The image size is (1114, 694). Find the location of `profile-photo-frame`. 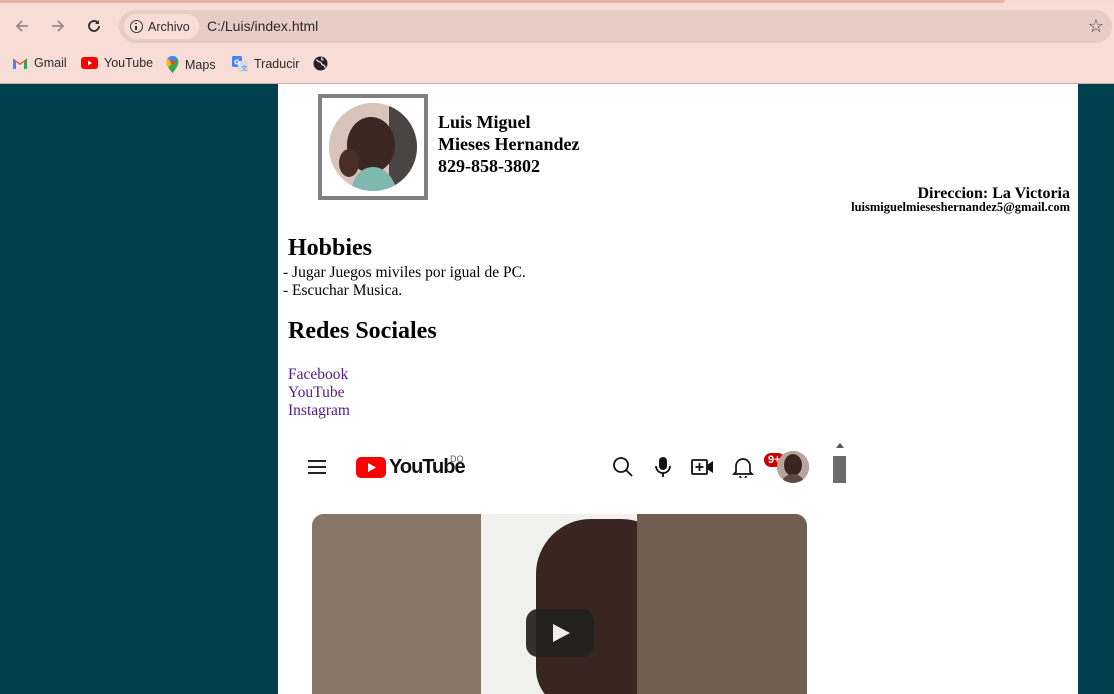

profile-photo-frame is located at coordinates (373, 147).